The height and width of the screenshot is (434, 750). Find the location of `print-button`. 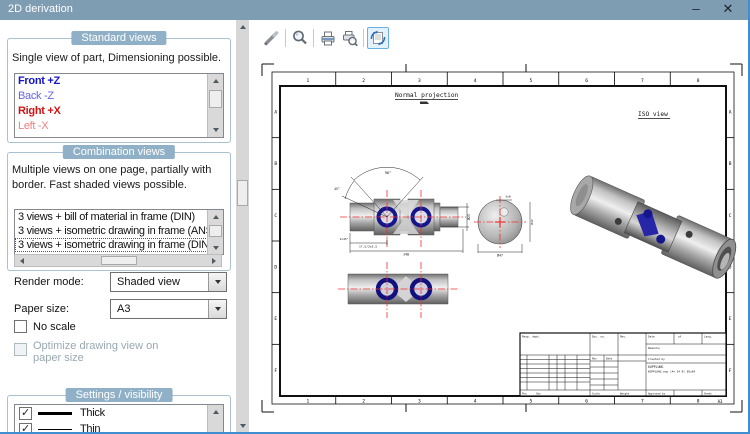

print-button is located at coordinates (328, 38).